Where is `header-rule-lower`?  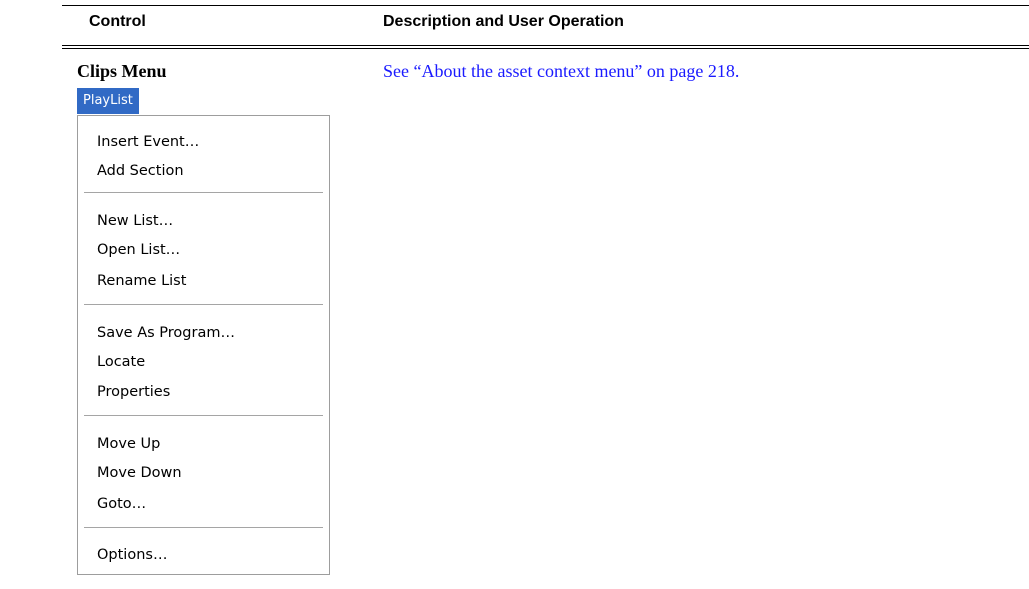 header-rule-lower is located at coordinates (545, 48).